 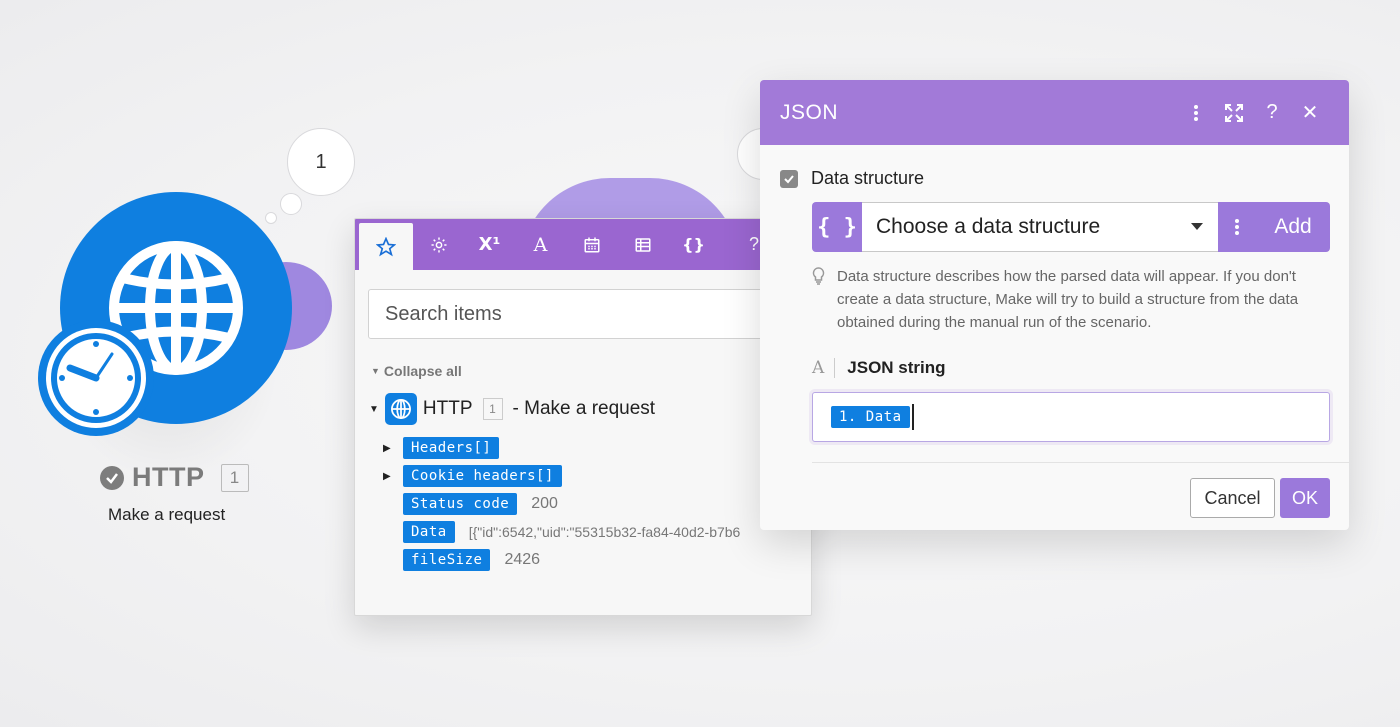 I want to click on gear-icon, so click(x=438, y=244).